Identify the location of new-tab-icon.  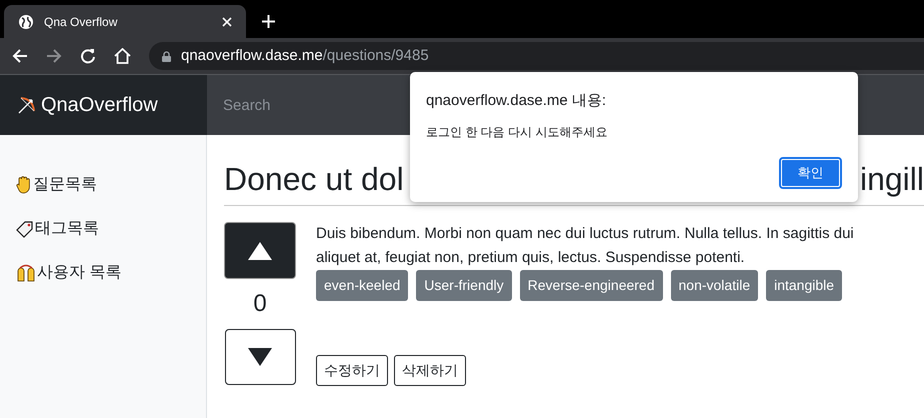
(268, 21).